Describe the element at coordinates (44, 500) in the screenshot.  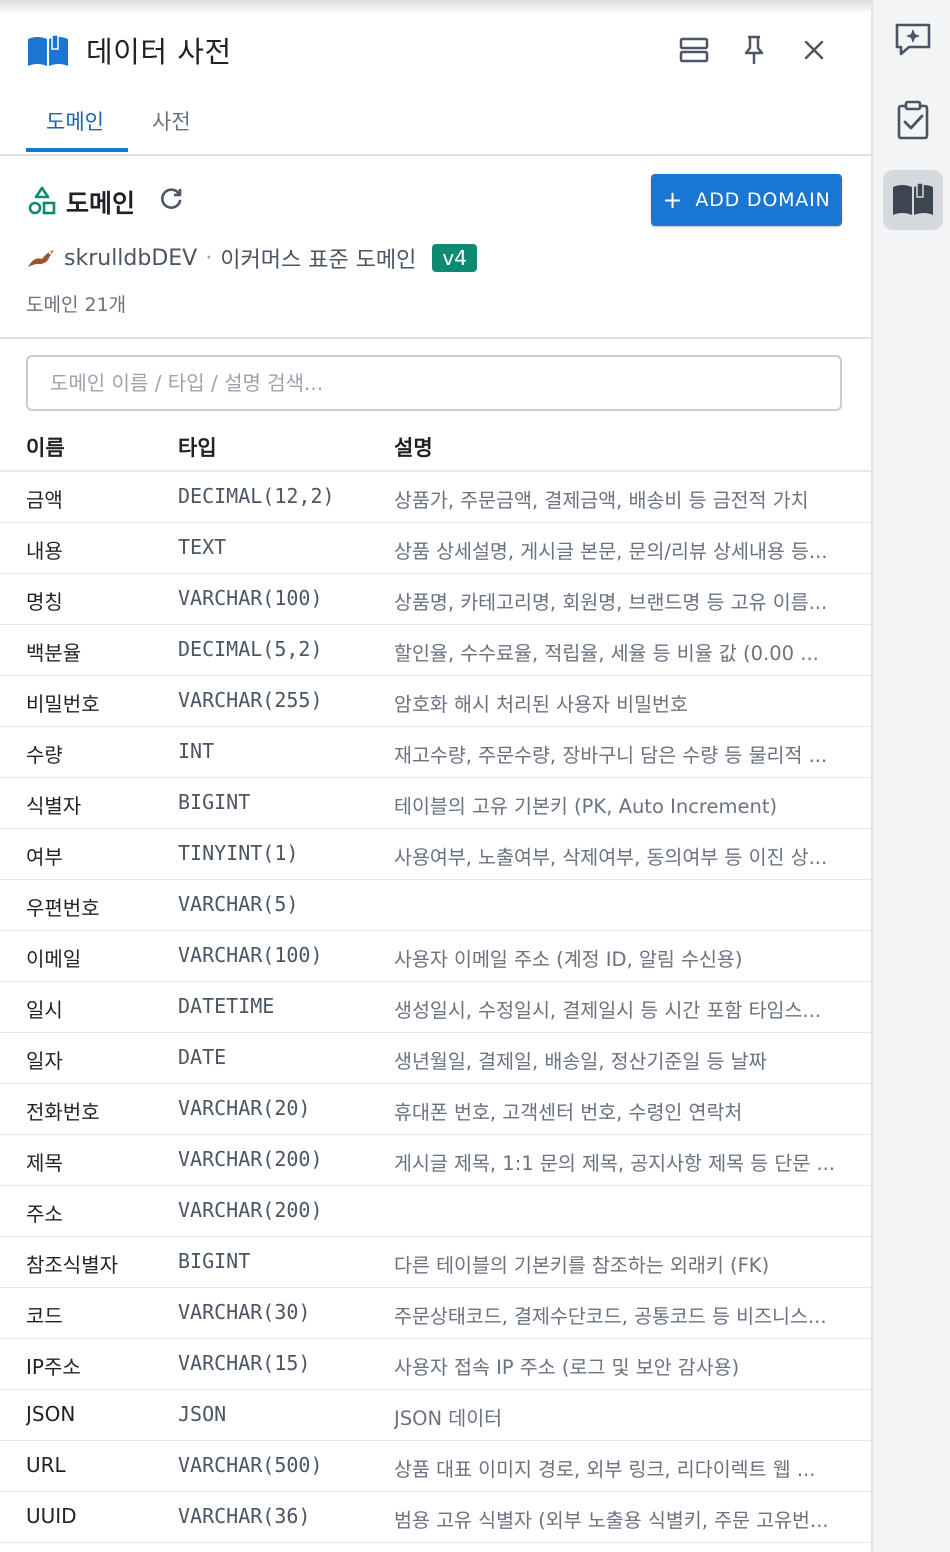
I see `domain-name: 금액` at that location.